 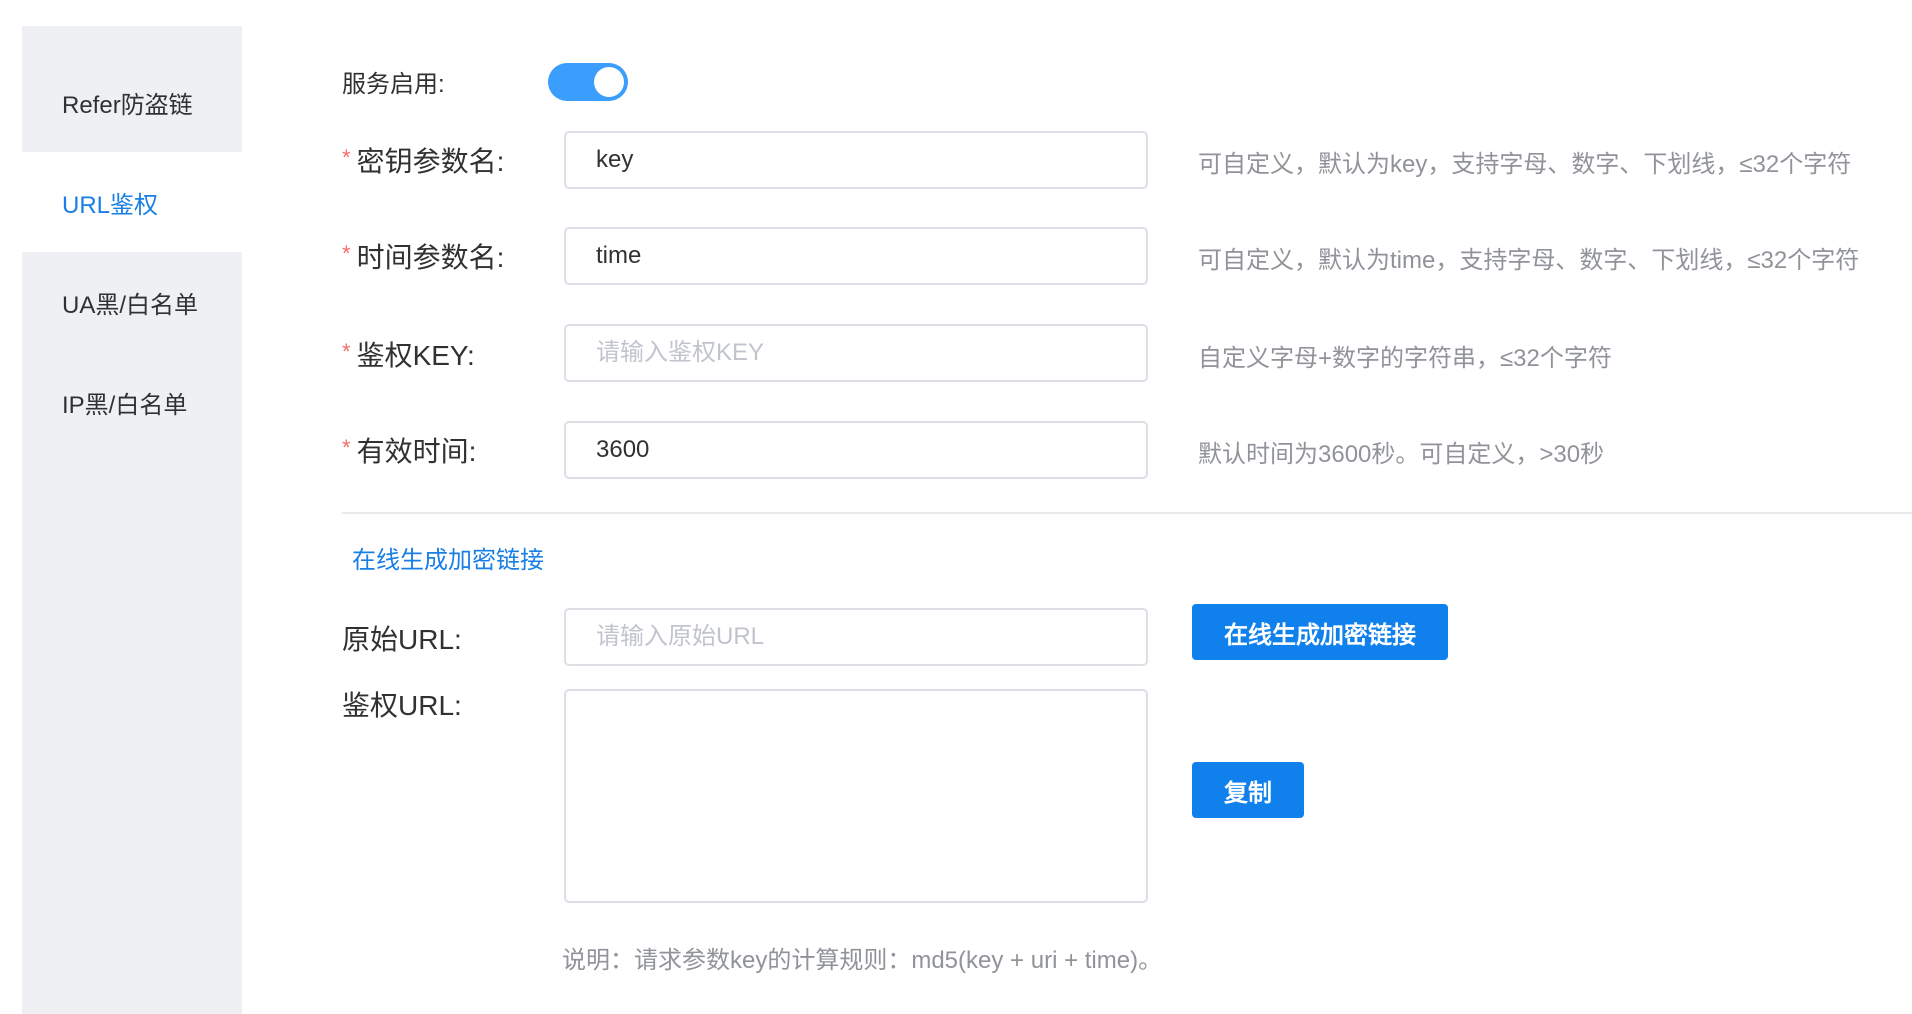 I want to click on auth-key-label: * 鉴权KEY:, so click(x=408, y=354).